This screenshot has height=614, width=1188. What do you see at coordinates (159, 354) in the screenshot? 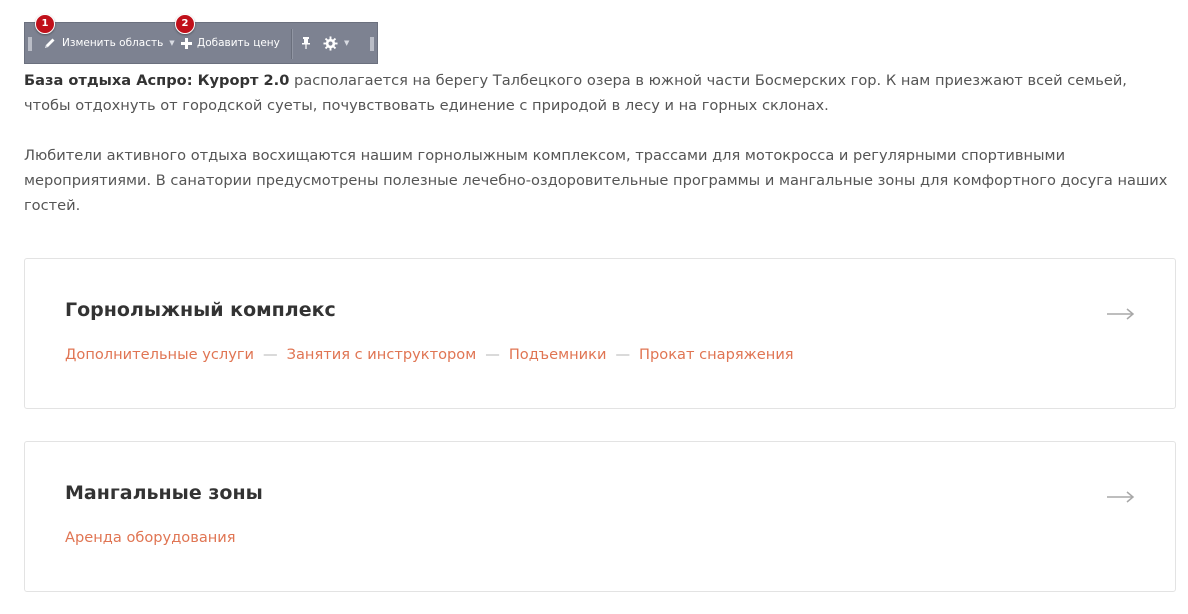
I see `link-additional-services: Дополнительные услуги` at bounding box center [159, 354].